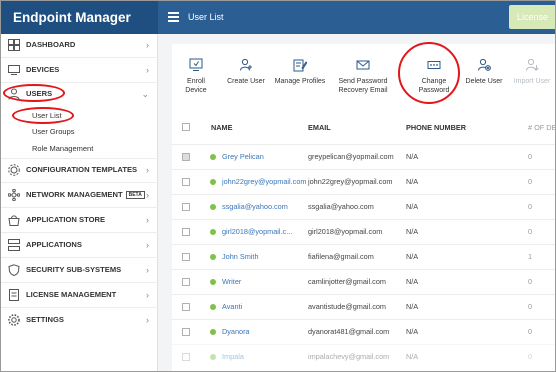 This screenshot has height=372, width=556. Describe the element at coordinates (85, 195) in the screenshot. I see `sidebar-item-label: NETWORK MANAGEMENT BETA` at that location.